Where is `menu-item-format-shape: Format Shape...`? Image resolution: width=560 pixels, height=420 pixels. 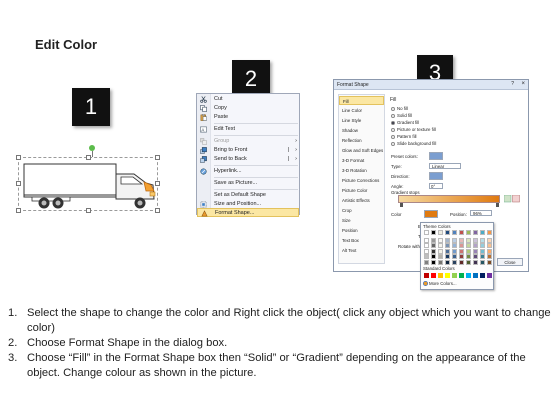 menu-item-format-shape: Format Shape... is located at coordinates (248, 212).